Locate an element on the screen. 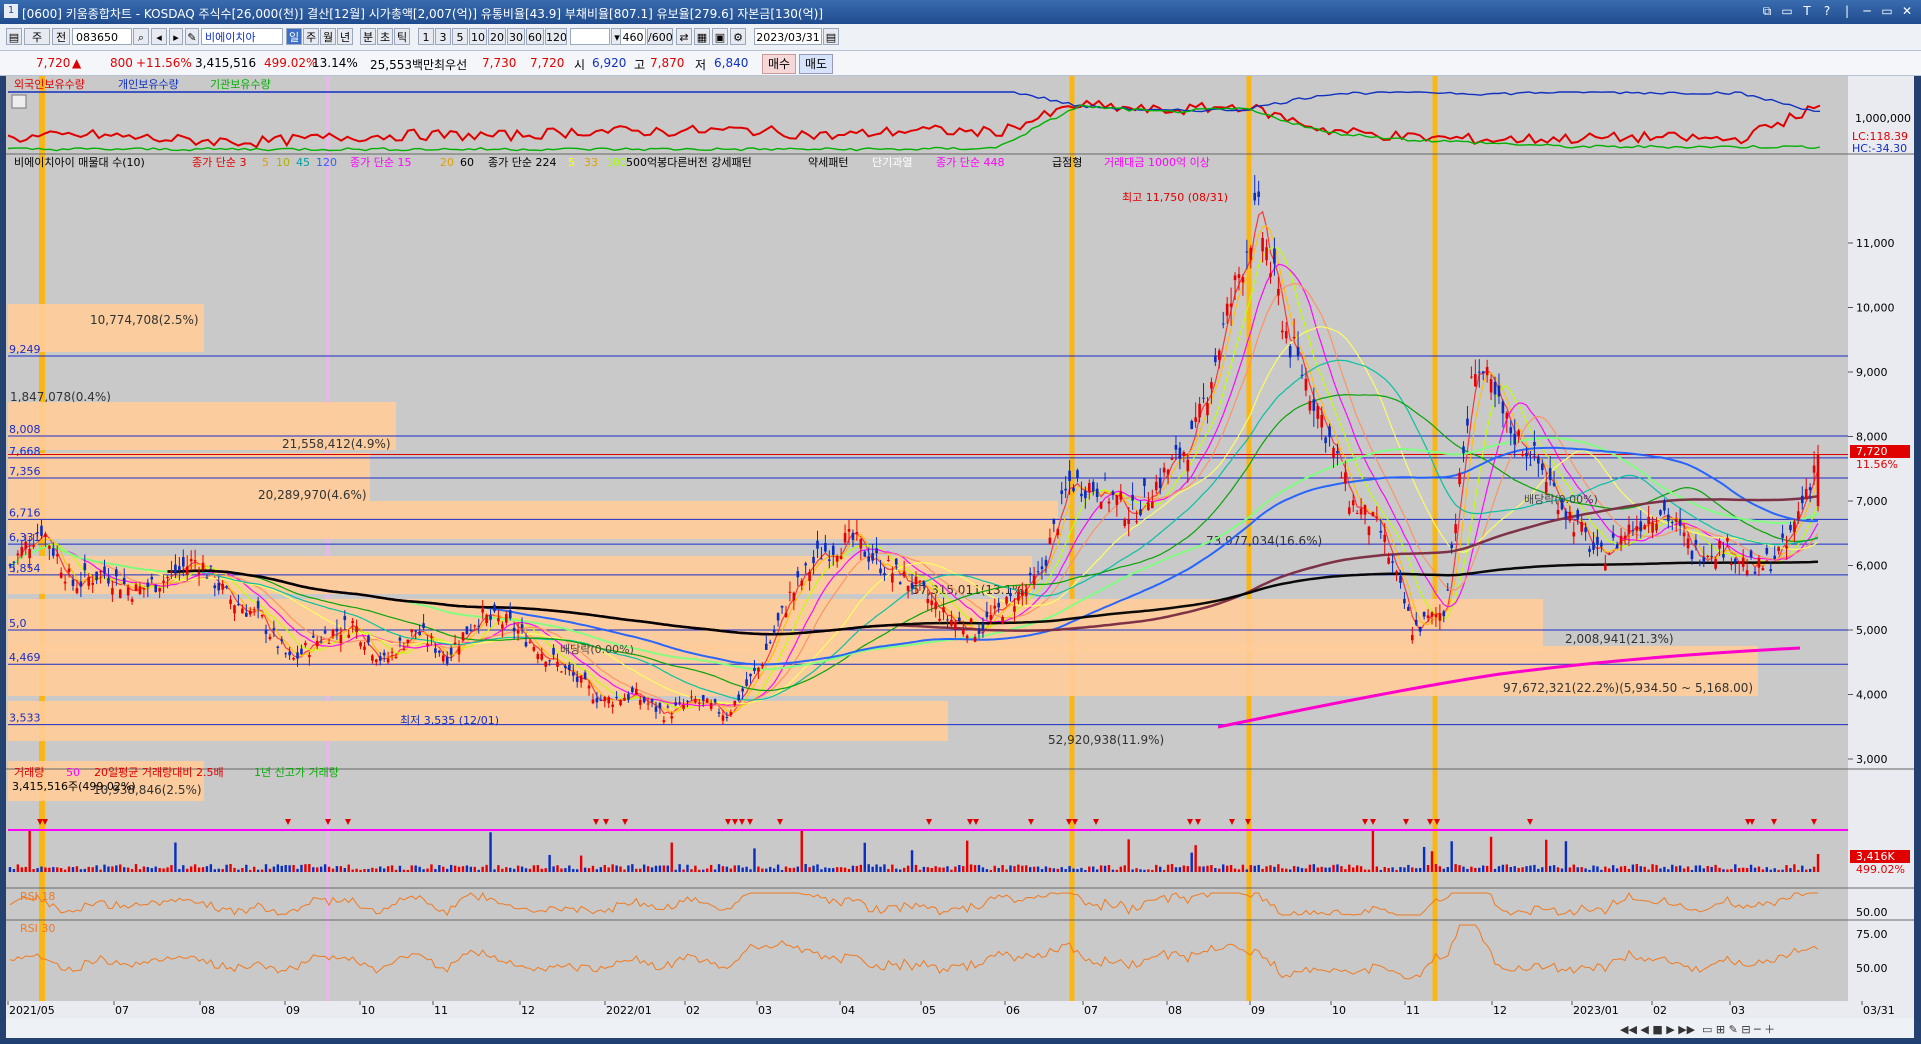 Image resolution: width=1921 pixels, height=1044 pixels. speaker-icon: ◂ is located at coordinates (159, 36).